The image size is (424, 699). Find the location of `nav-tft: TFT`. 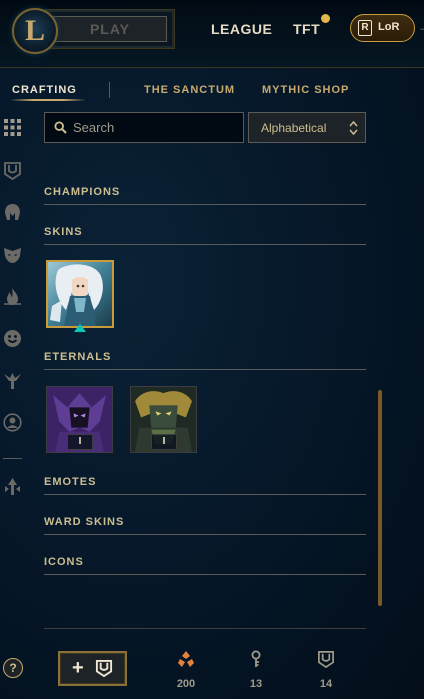

nav-tft: TFT is located at coordinates (306, 29).